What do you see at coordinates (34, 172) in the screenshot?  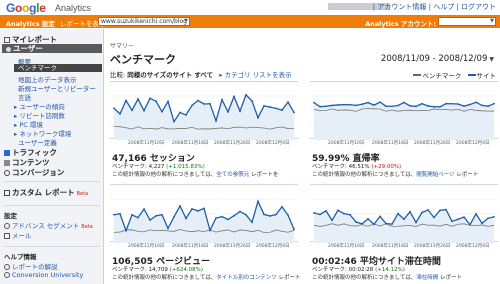 I see `sidebar-conversion: コンバージョン` at bounding box center [34, 172].